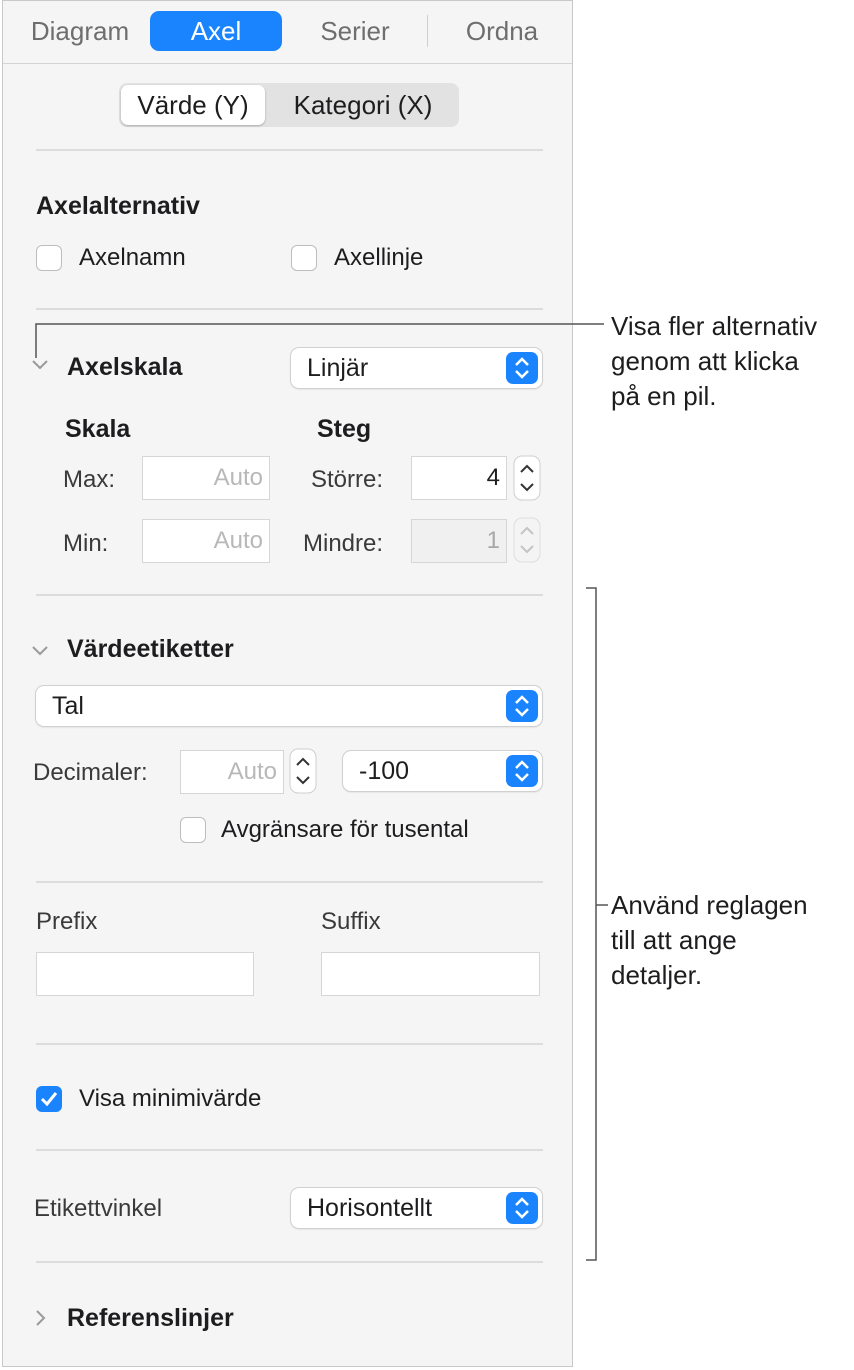 The image size is (854, 1370). What do you see at coordinates (705, 361) in the screenshot?
I see `callout-line: genom att klicka` at bounding box center [705, 361].